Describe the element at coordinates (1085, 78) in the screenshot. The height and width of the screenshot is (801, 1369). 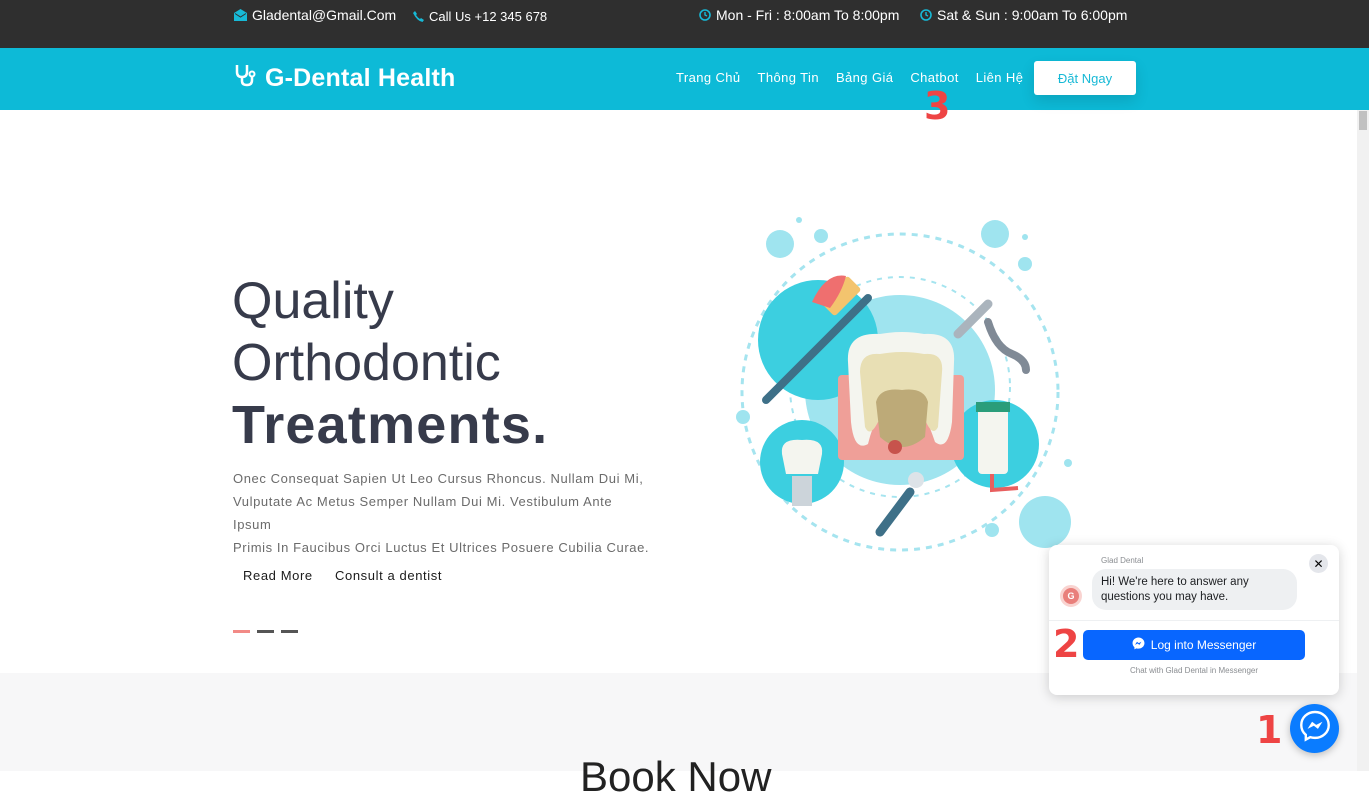
I see `book-now-button: Đặt Ngay` at that location.